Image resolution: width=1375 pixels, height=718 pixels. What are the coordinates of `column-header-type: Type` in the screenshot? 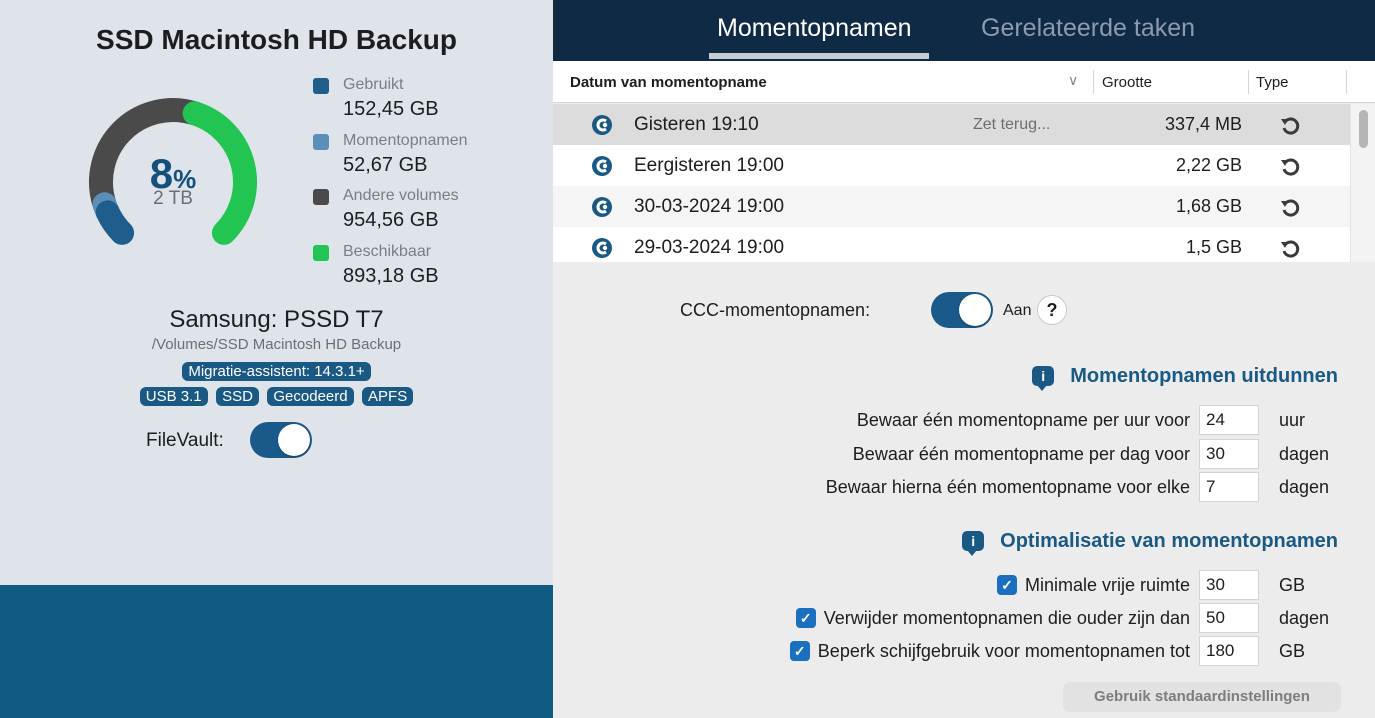 It's located at (1272, 82).